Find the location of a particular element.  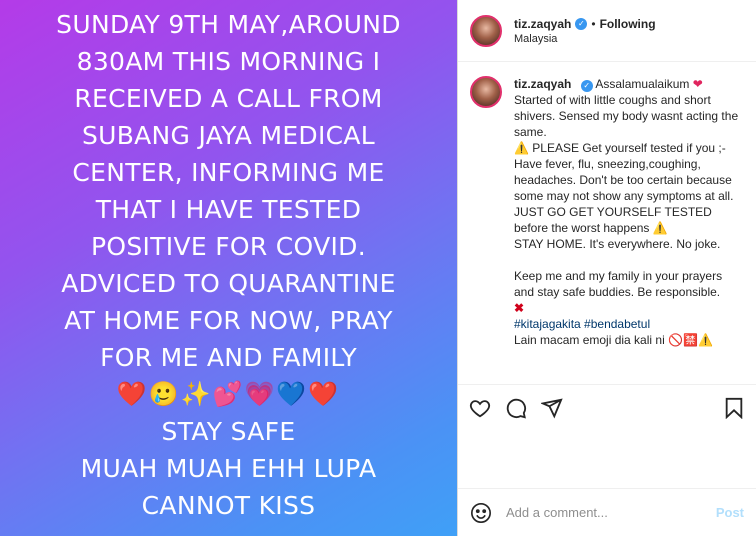

story-line: STAY SAFE is located at coordinates (228, 431).